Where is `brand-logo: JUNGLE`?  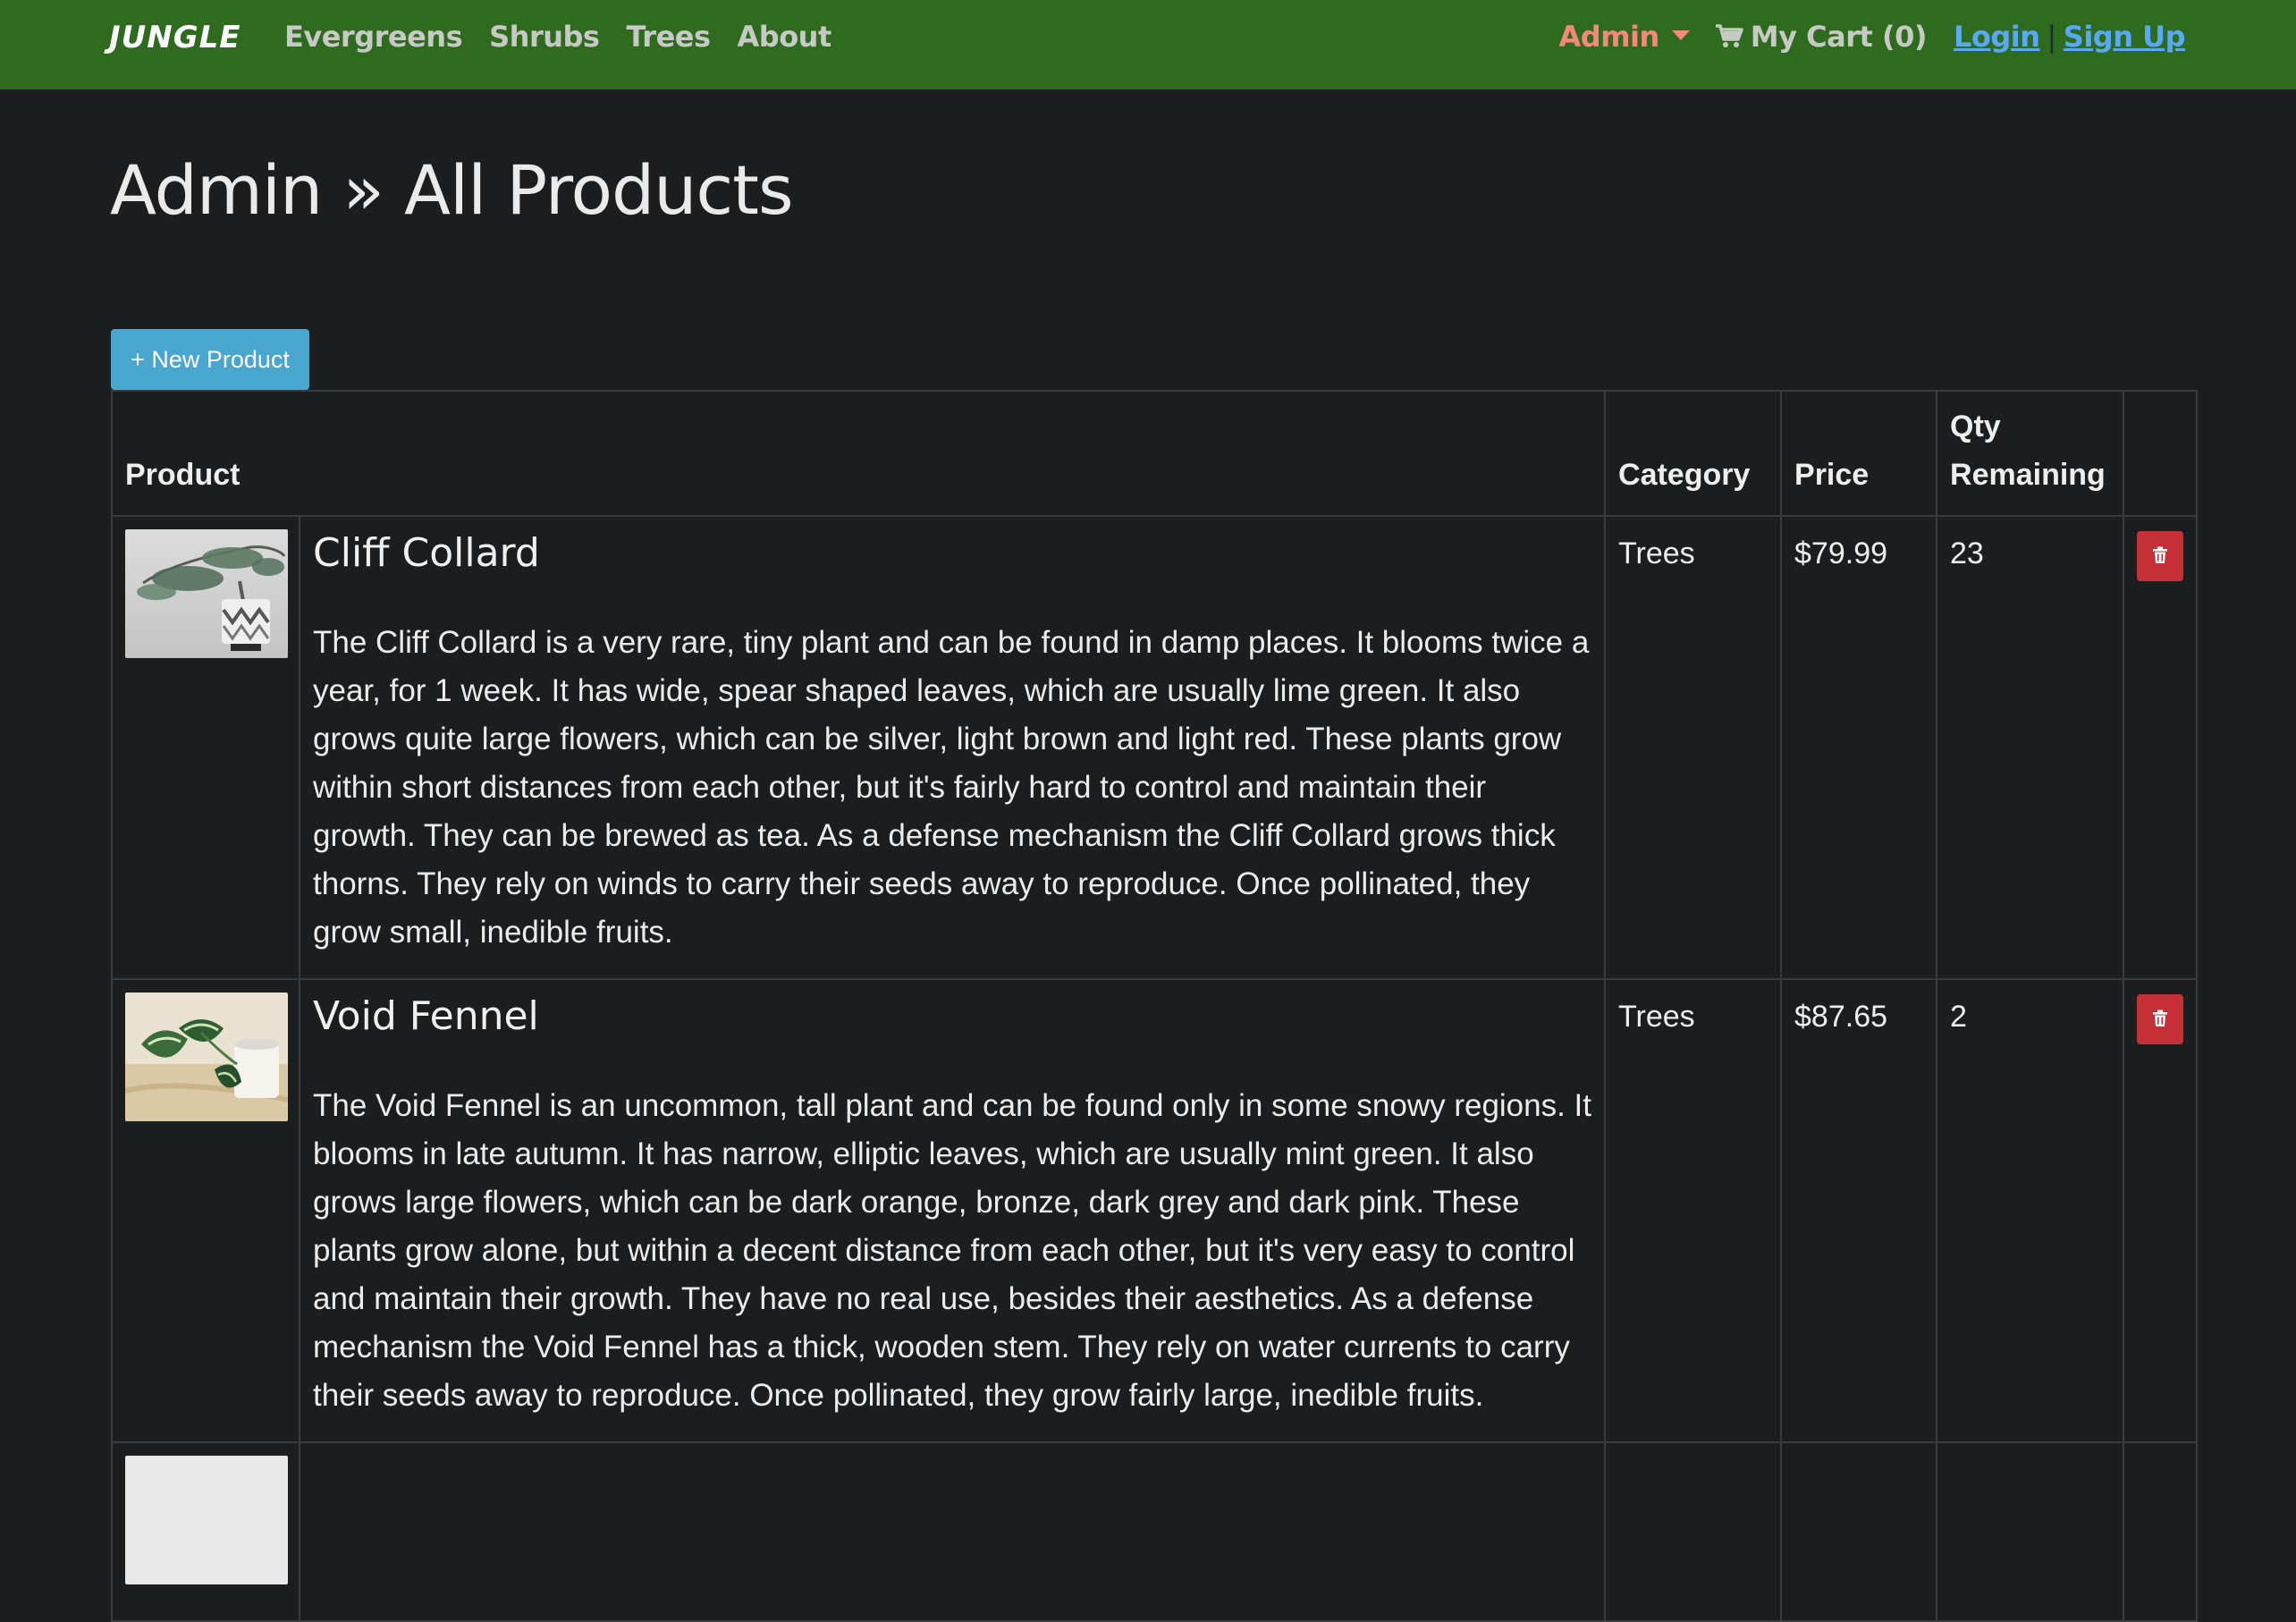
brand-logo: JUNGLE is located at coordinates (175, 37).